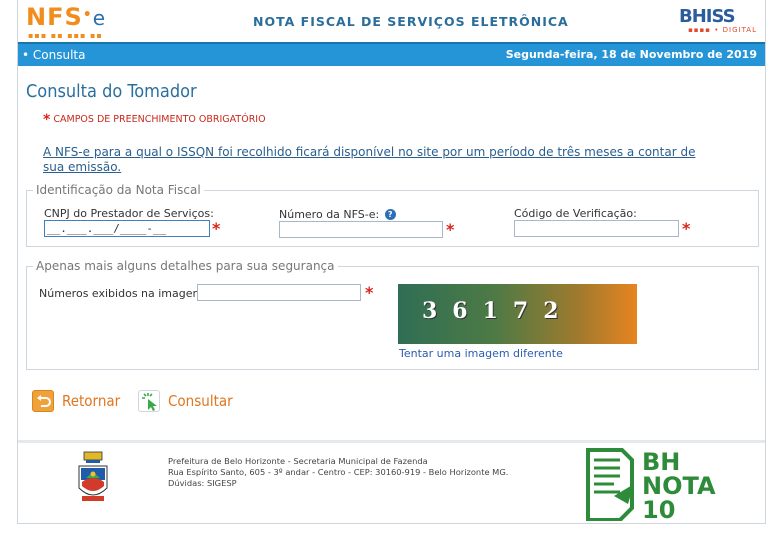  I want to click on nfse-logo: NFS•e ▪▪▪ ▪▪ ▪▪▪ ▪▪, so click(66, 21).